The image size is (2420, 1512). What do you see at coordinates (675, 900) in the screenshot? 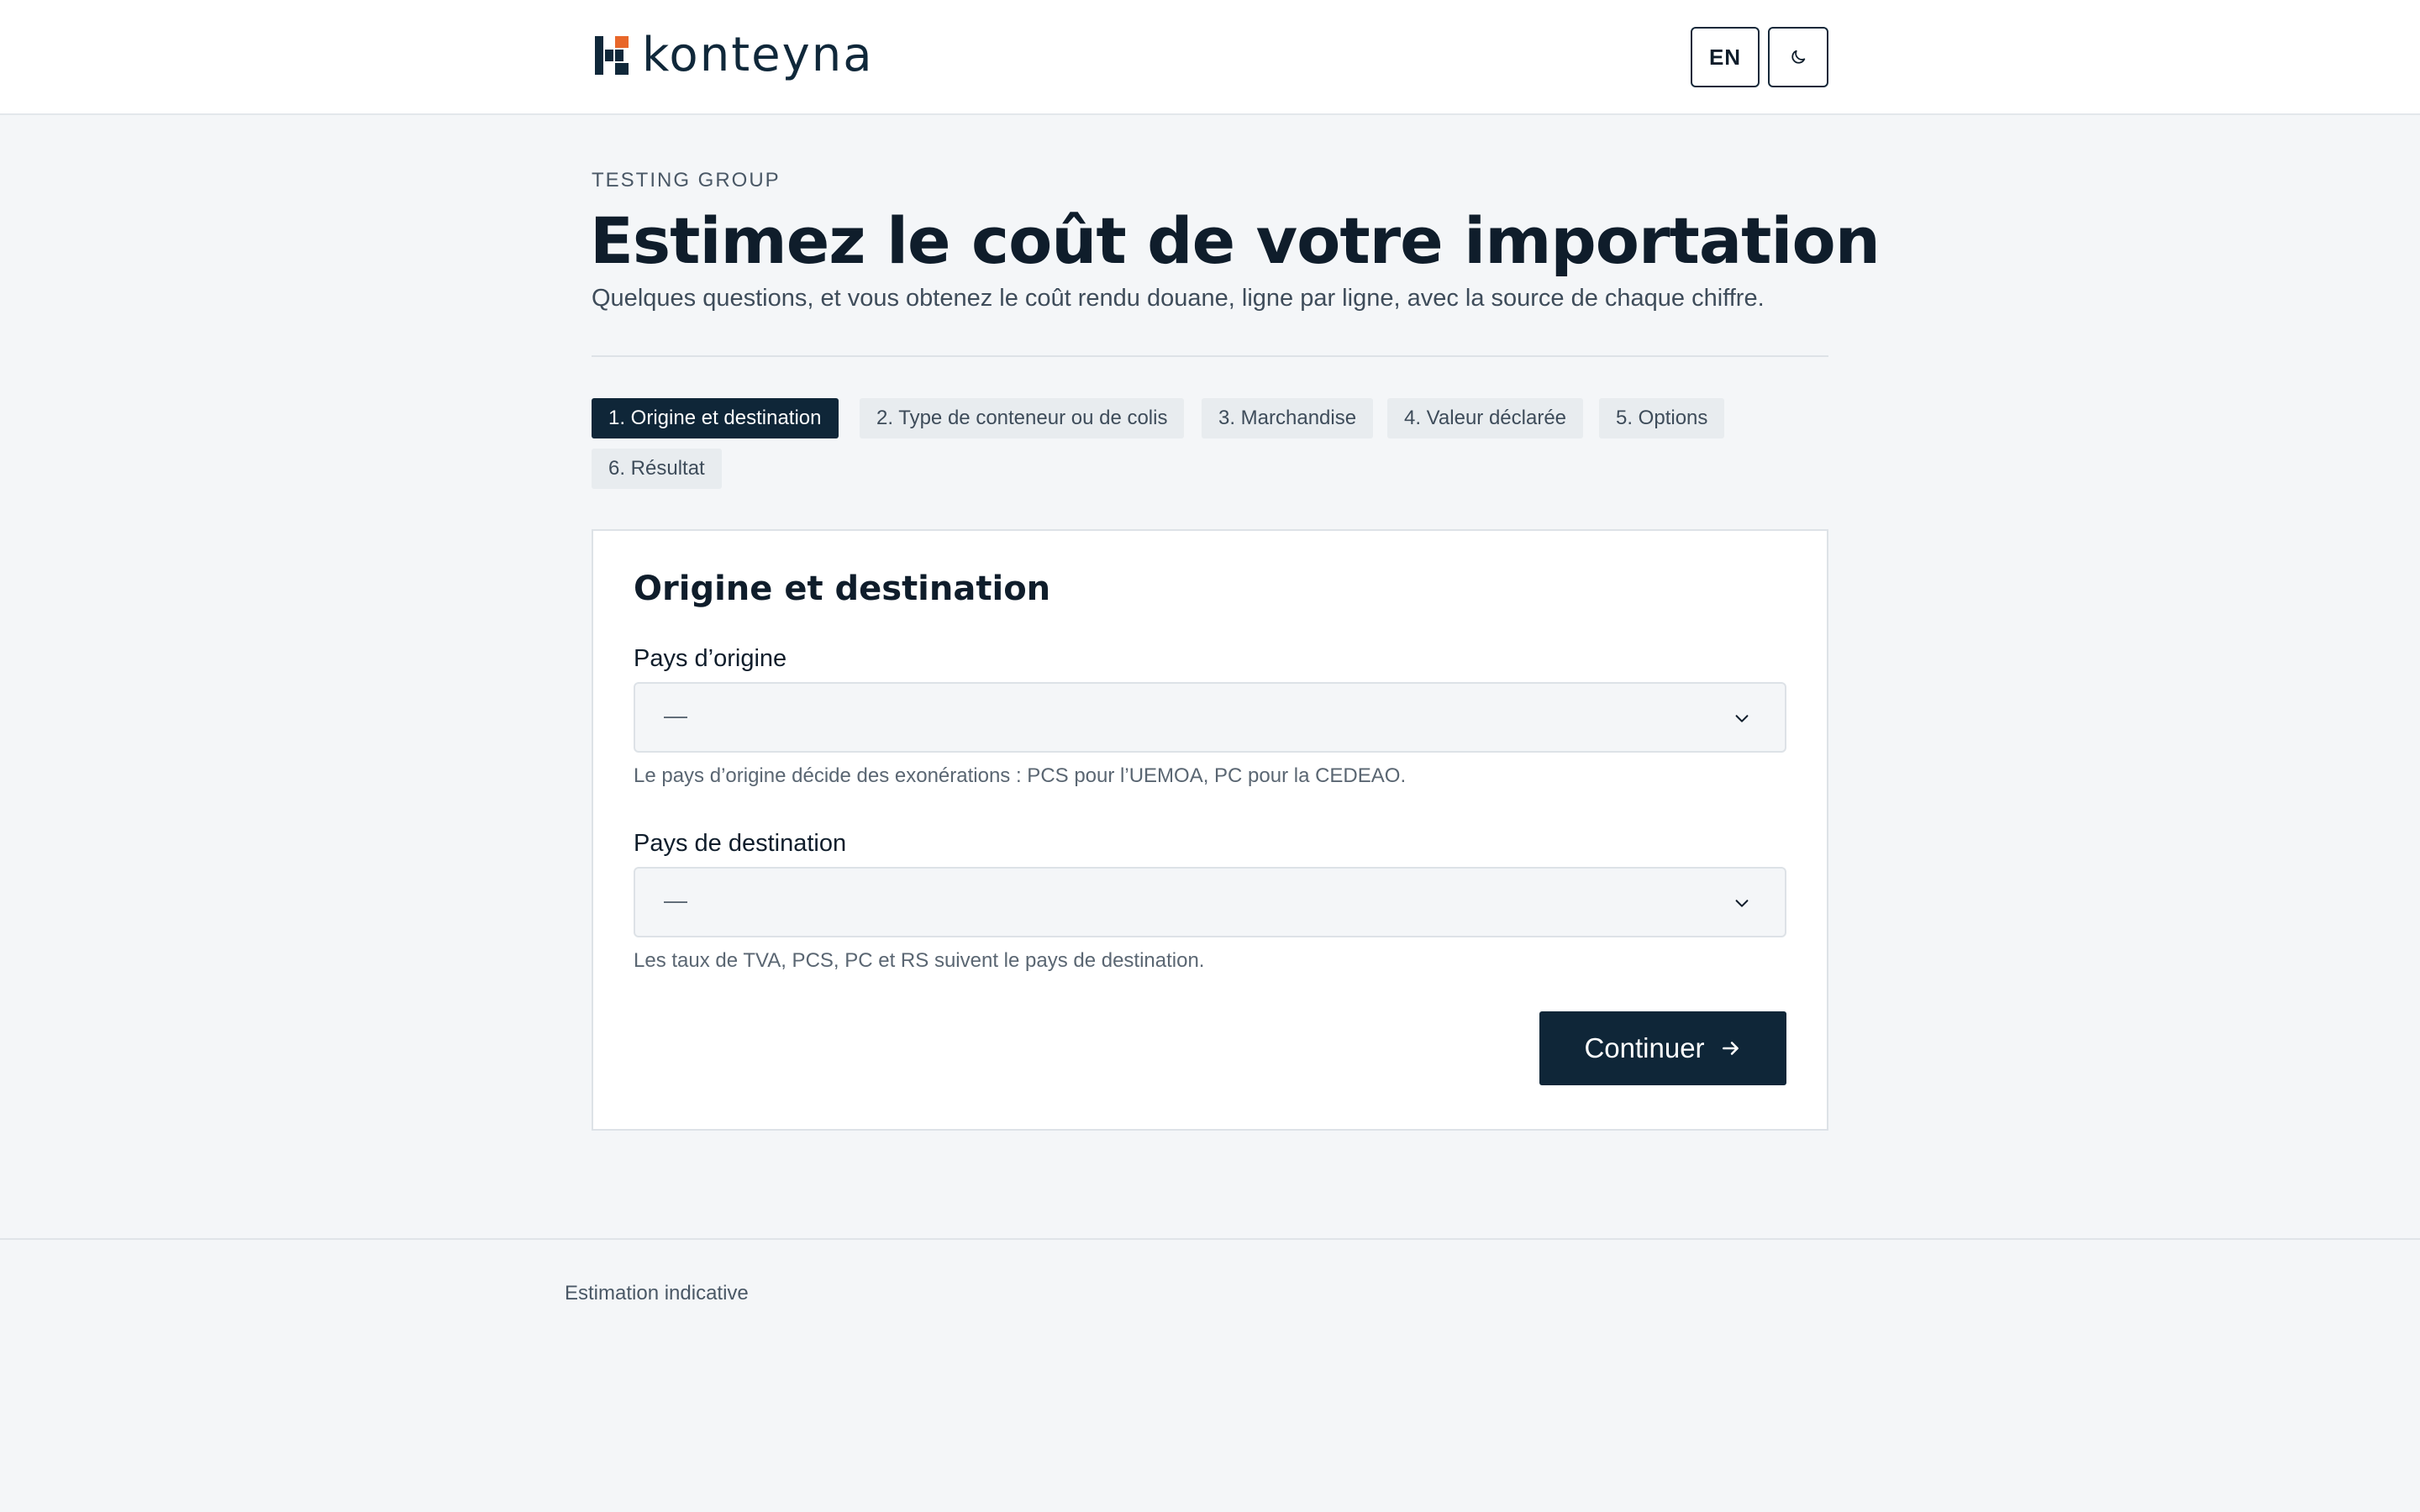
I see `destination-select-value: —` at bounding box center [675, 900].